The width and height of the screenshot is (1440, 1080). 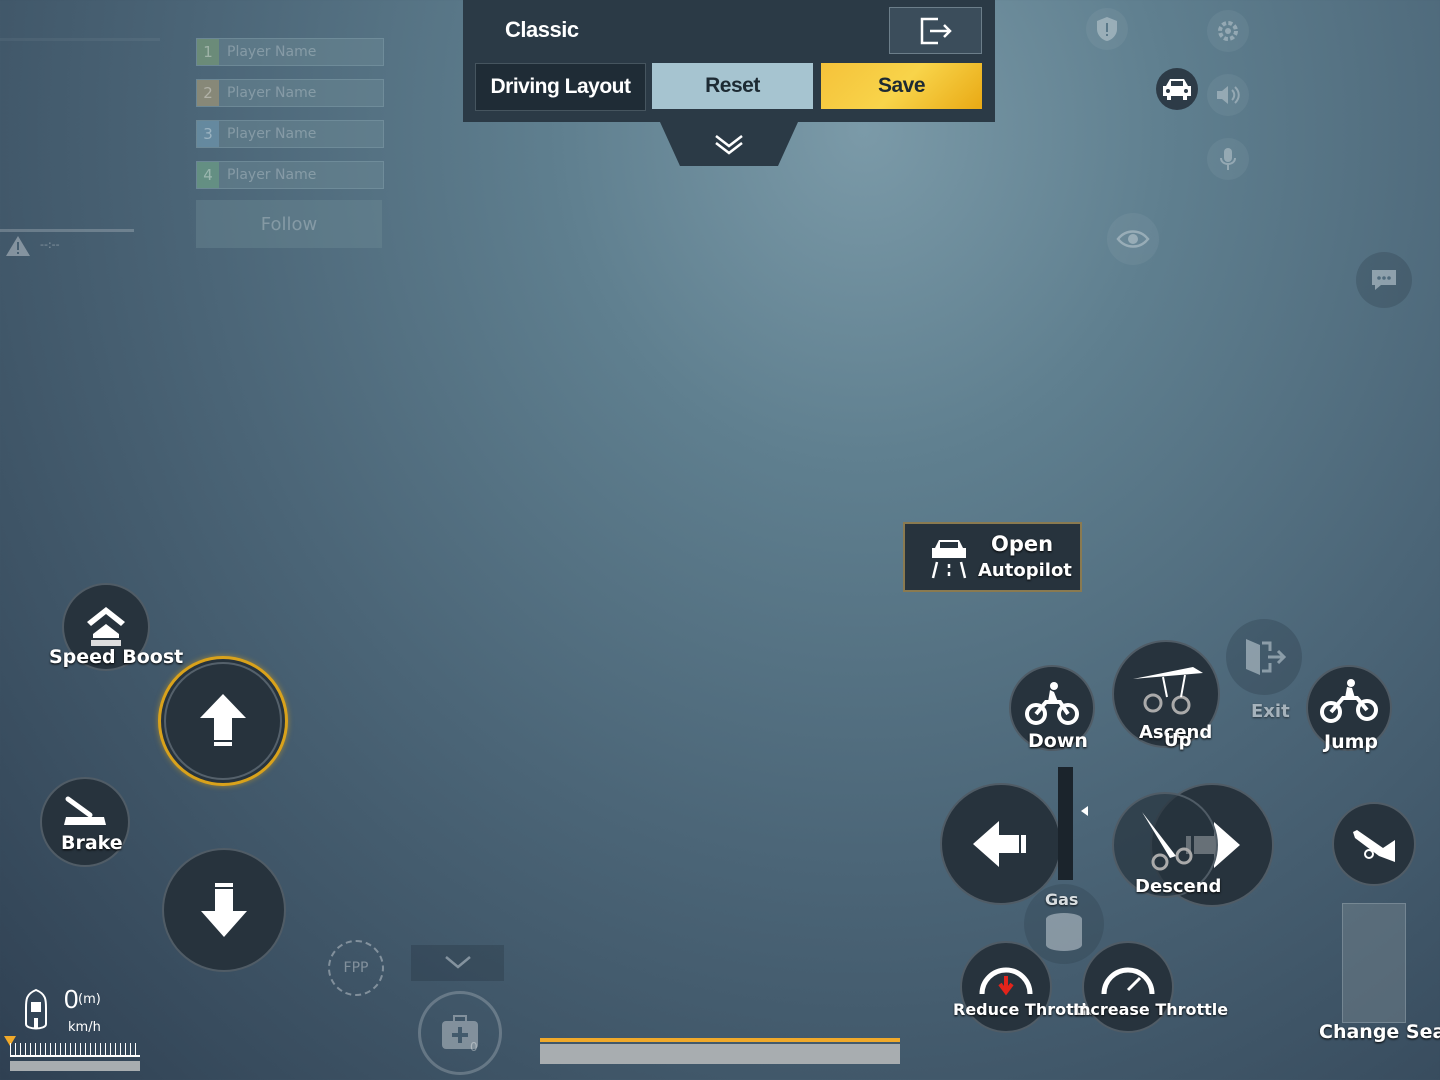 What do you see at coordinates (1058, 741) in the screenshot?
I see `down-label: Down` at bounding box center [1058, 741].